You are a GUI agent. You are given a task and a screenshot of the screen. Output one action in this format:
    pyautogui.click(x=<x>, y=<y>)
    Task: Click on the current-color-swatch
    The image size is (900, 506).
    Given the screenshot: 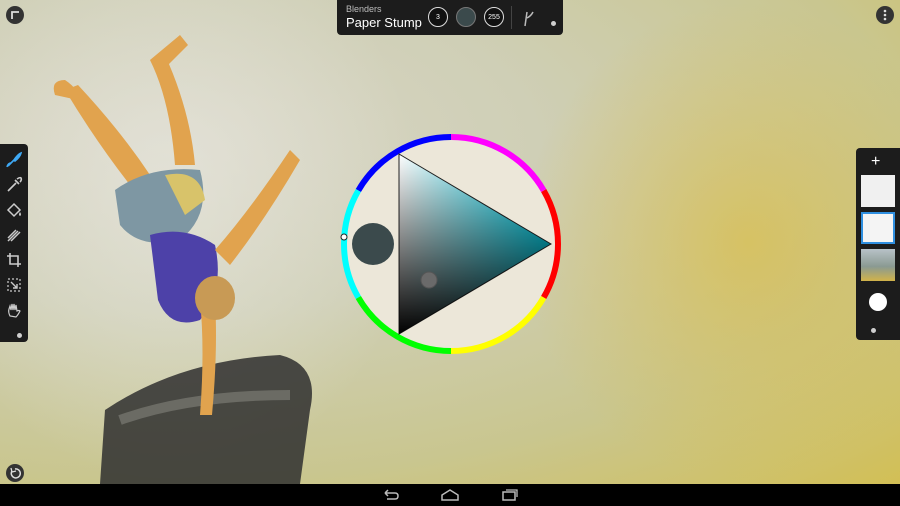 What is the action you would take?
    pyautogui.click(x=373, y=244)
    